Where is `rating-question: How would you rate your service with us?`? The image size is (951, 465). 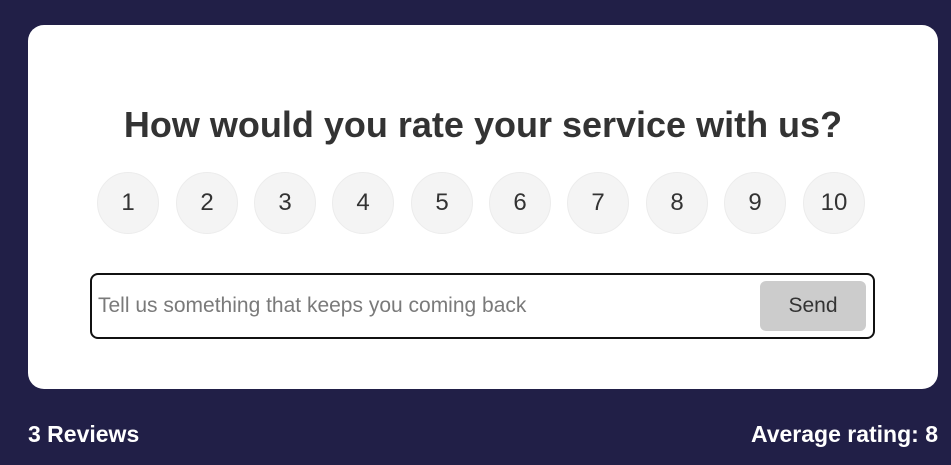 rating-question: How would you rate your service with us? is located at coordinates (483, 124).